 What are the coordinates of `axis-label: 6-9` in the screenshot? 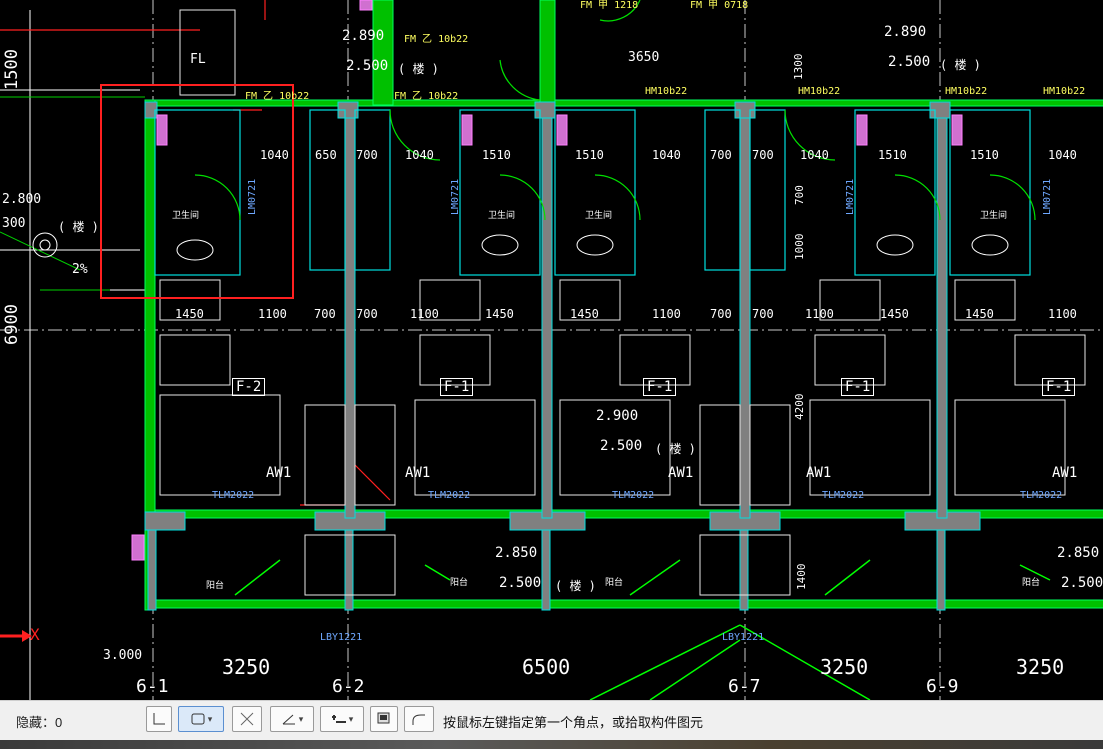 It's located at (942, 686).